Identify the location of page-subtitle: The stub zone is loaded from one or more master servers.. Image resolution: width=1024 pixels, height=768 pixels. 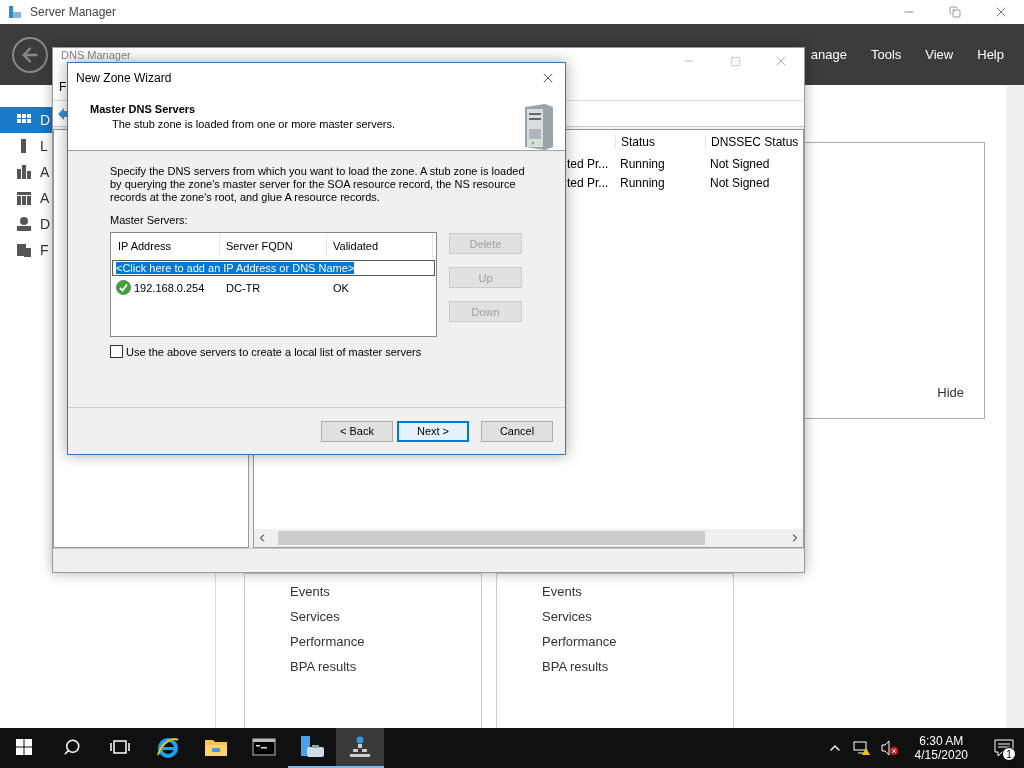
(254, 124).